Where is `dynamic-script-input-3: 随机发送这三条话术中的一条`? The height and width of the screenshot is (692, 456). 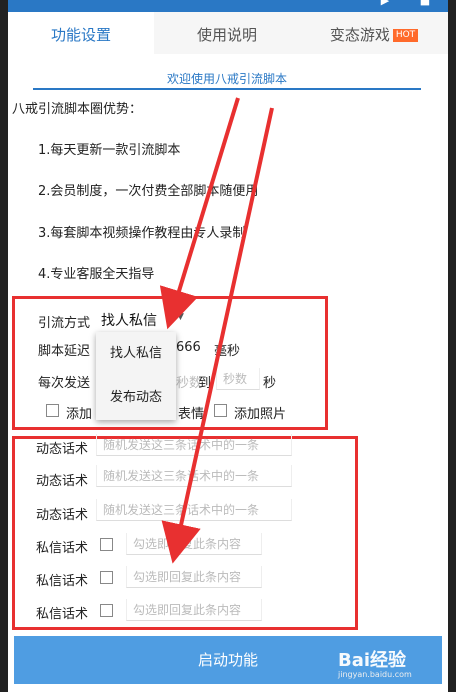 dynamic-script-input-3: 随机发送这三条话术中的一条 is located at coordinates (194, 510).